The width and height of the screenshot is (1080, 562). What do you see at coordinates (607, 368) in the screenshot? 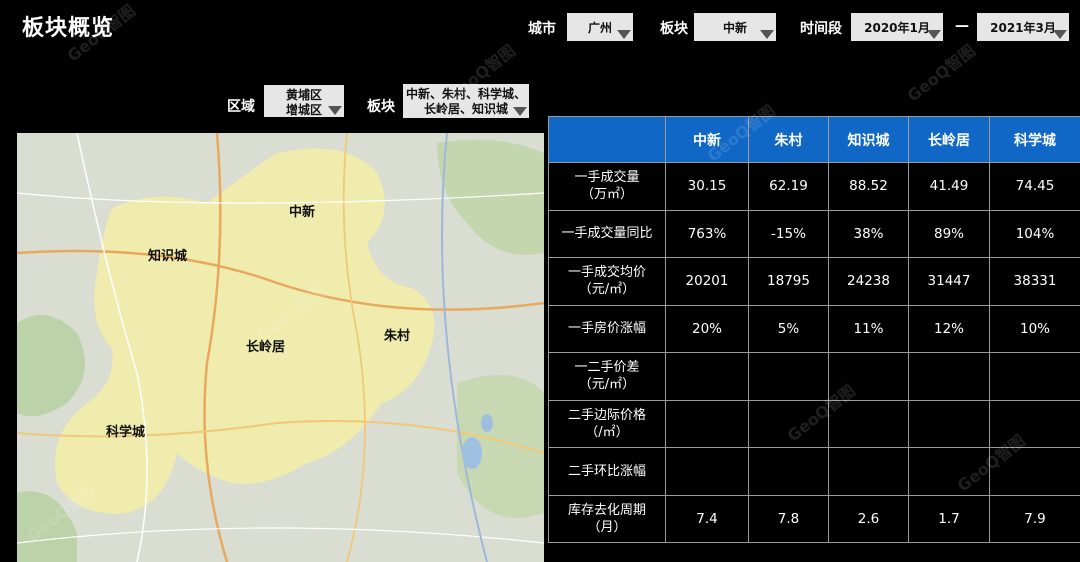
I see `row-label-line1: 一二手价差` at bounding box center [607, 368].